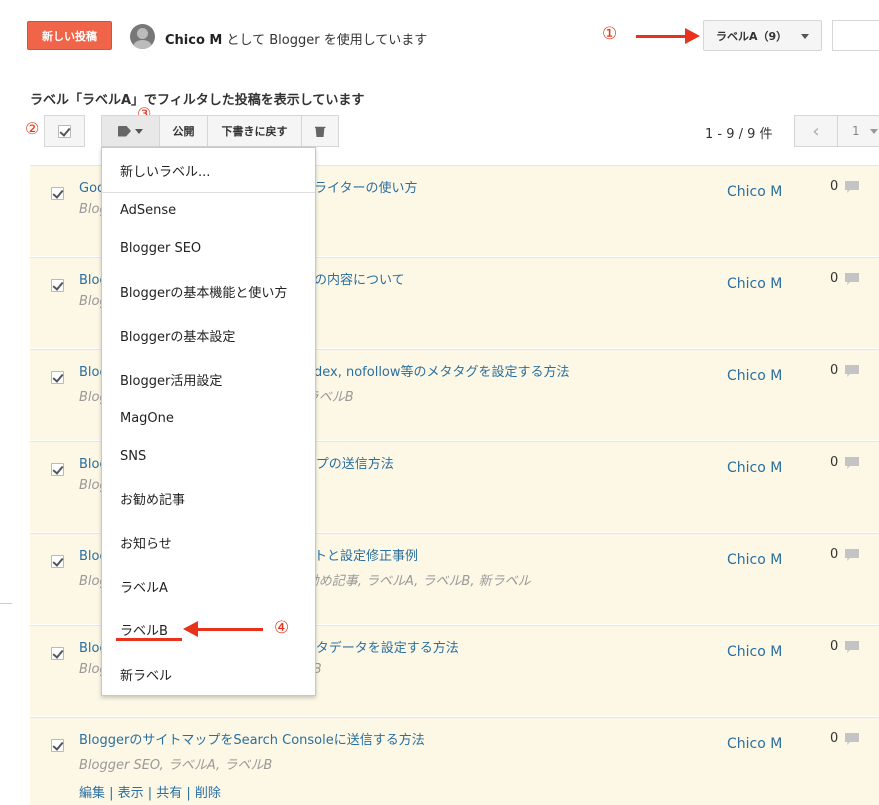 The image size is (879, 805). Describe the element at coordinates (150, 791) in the screenshot. I see `post-actions: 編集 | 表示 | 共有 | 削除` at that location.